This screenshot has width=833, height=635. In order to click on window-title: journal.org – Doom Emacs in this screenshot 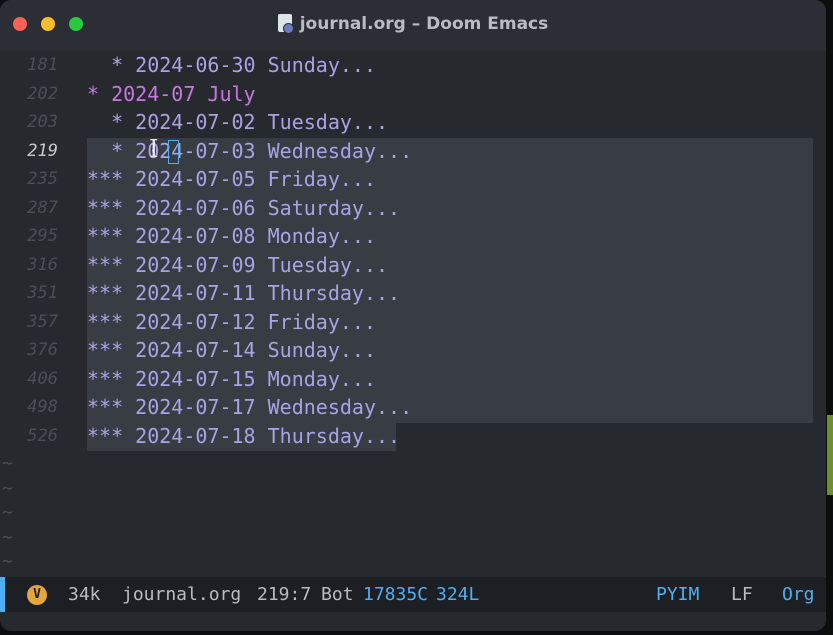, I will do `click(413, 24)`.